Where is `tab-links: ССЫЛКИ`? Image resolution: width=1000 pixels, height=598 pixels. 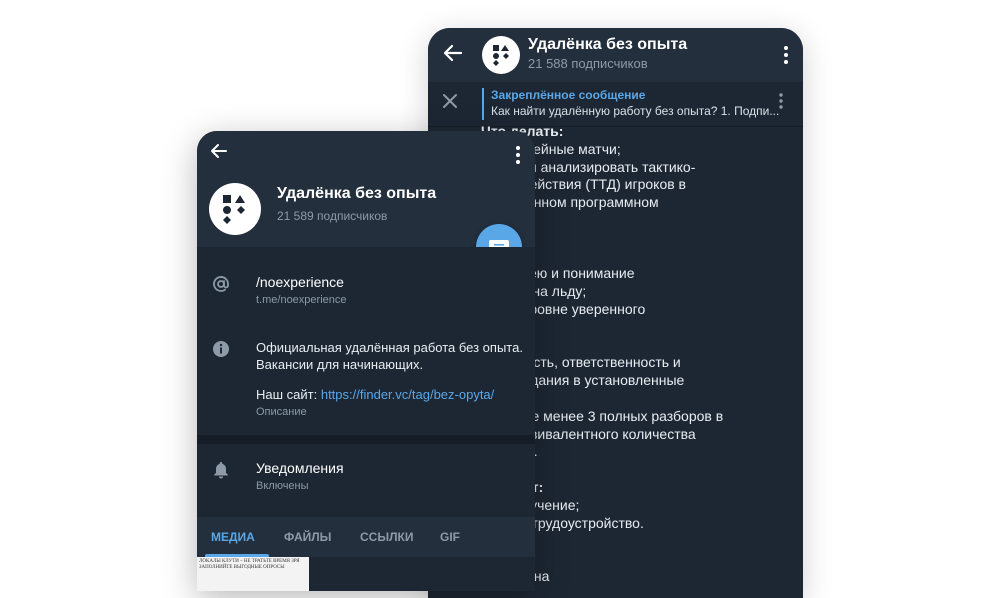
tab-links: ССЫЛКИ is located at coordinates (386, 537).